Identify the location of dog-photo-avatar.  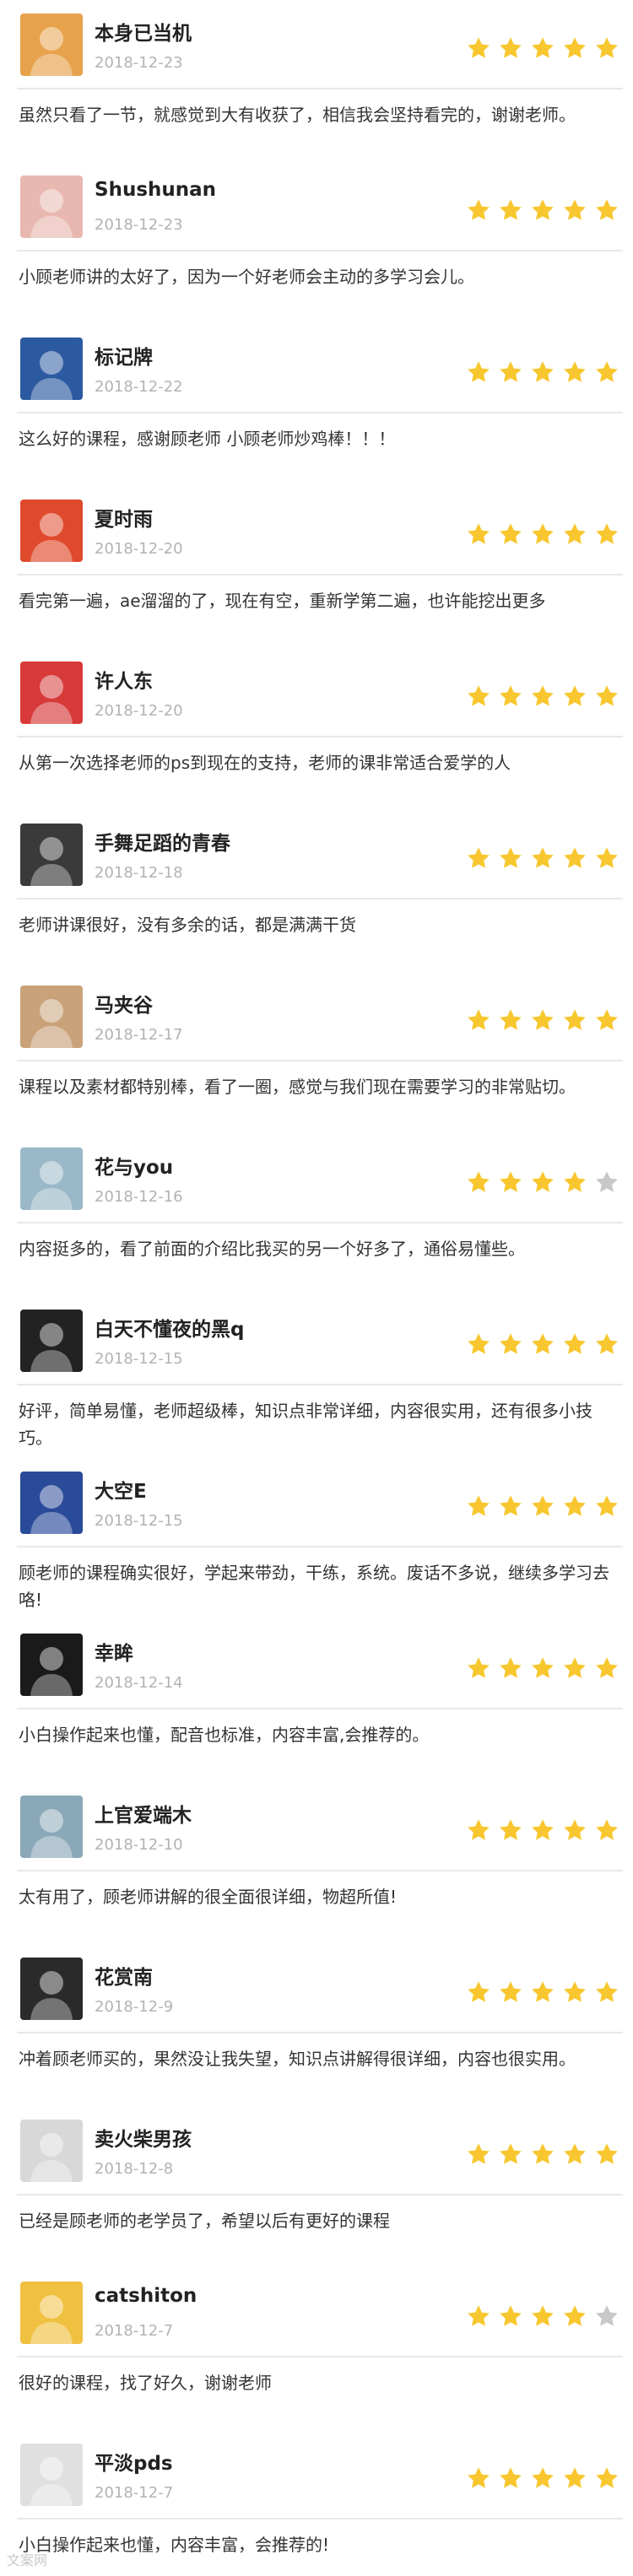
(51, 1989).